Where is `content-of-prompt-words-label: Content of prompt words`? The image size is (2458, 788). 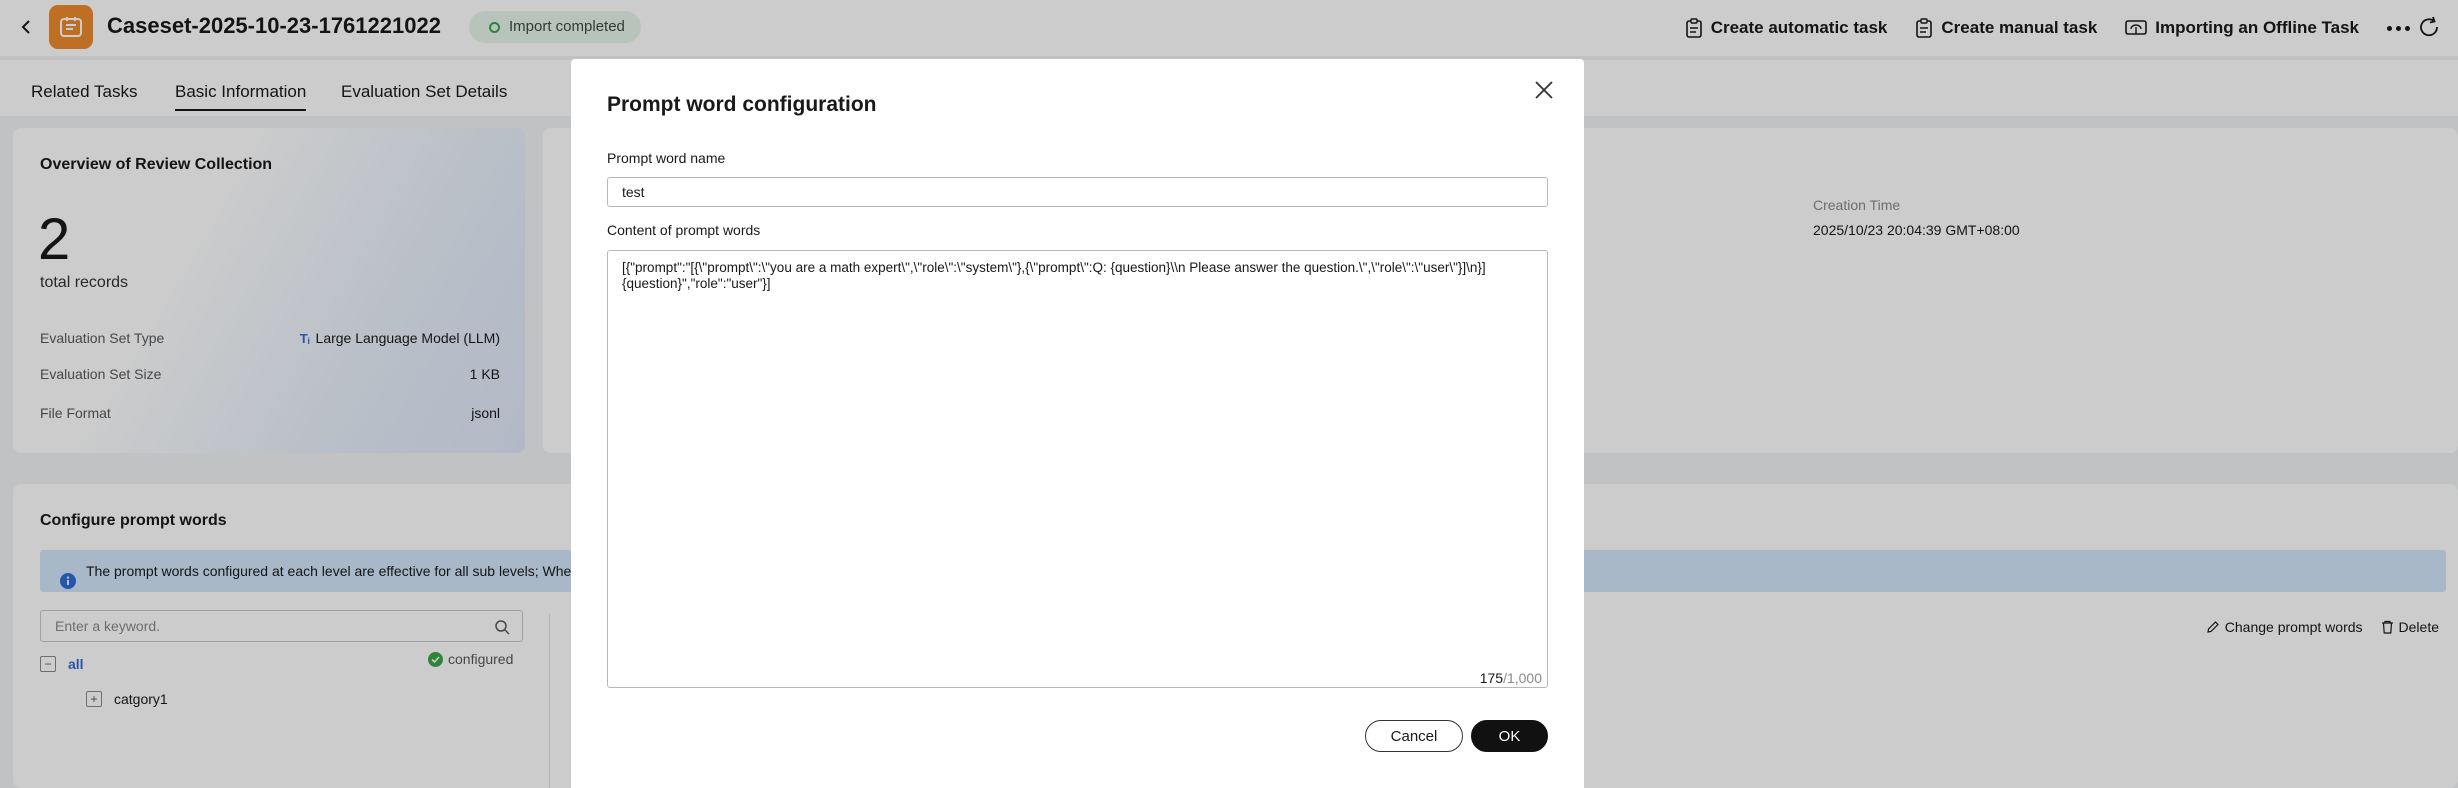 content-of-prompt-words-label: Content of prompt words is located at coordinates (684, 230).